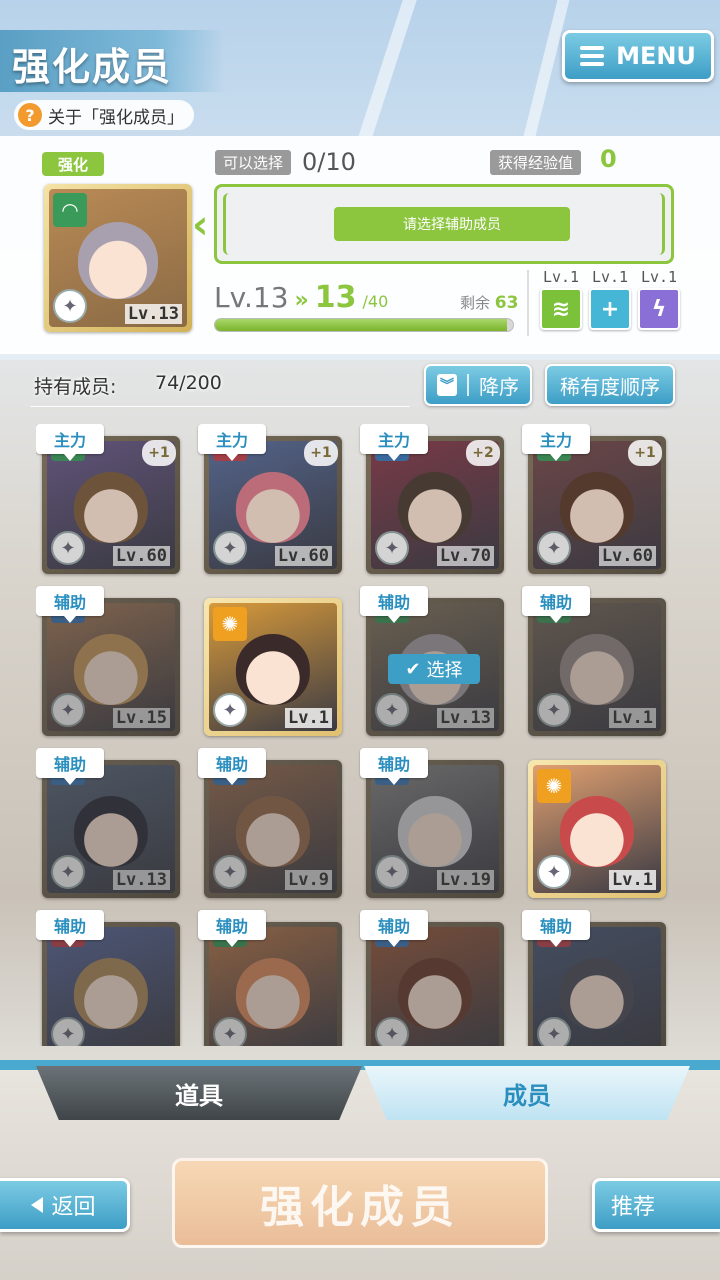 The image size is (720, 1280). I want to click on member-card: ◠✦Lv.15辅助, so click(111, 661).